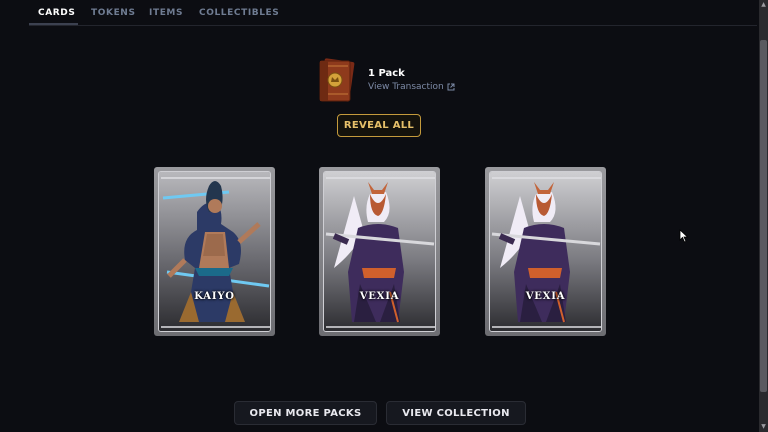 This screenshot has height=432, width=768. I want to click on view-transaction-link: View Transaction, so click(411, 87).